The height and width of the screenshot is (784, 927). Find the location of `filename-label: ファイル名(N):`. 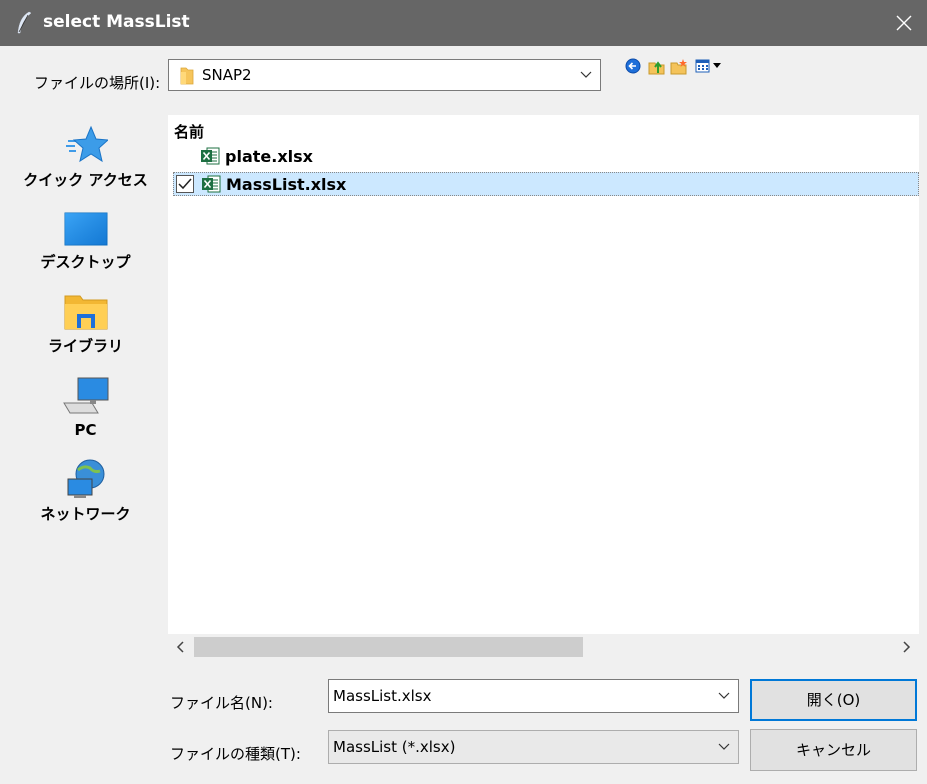

filename-label: ファイル名(N): is located at coordinates (221, 703).